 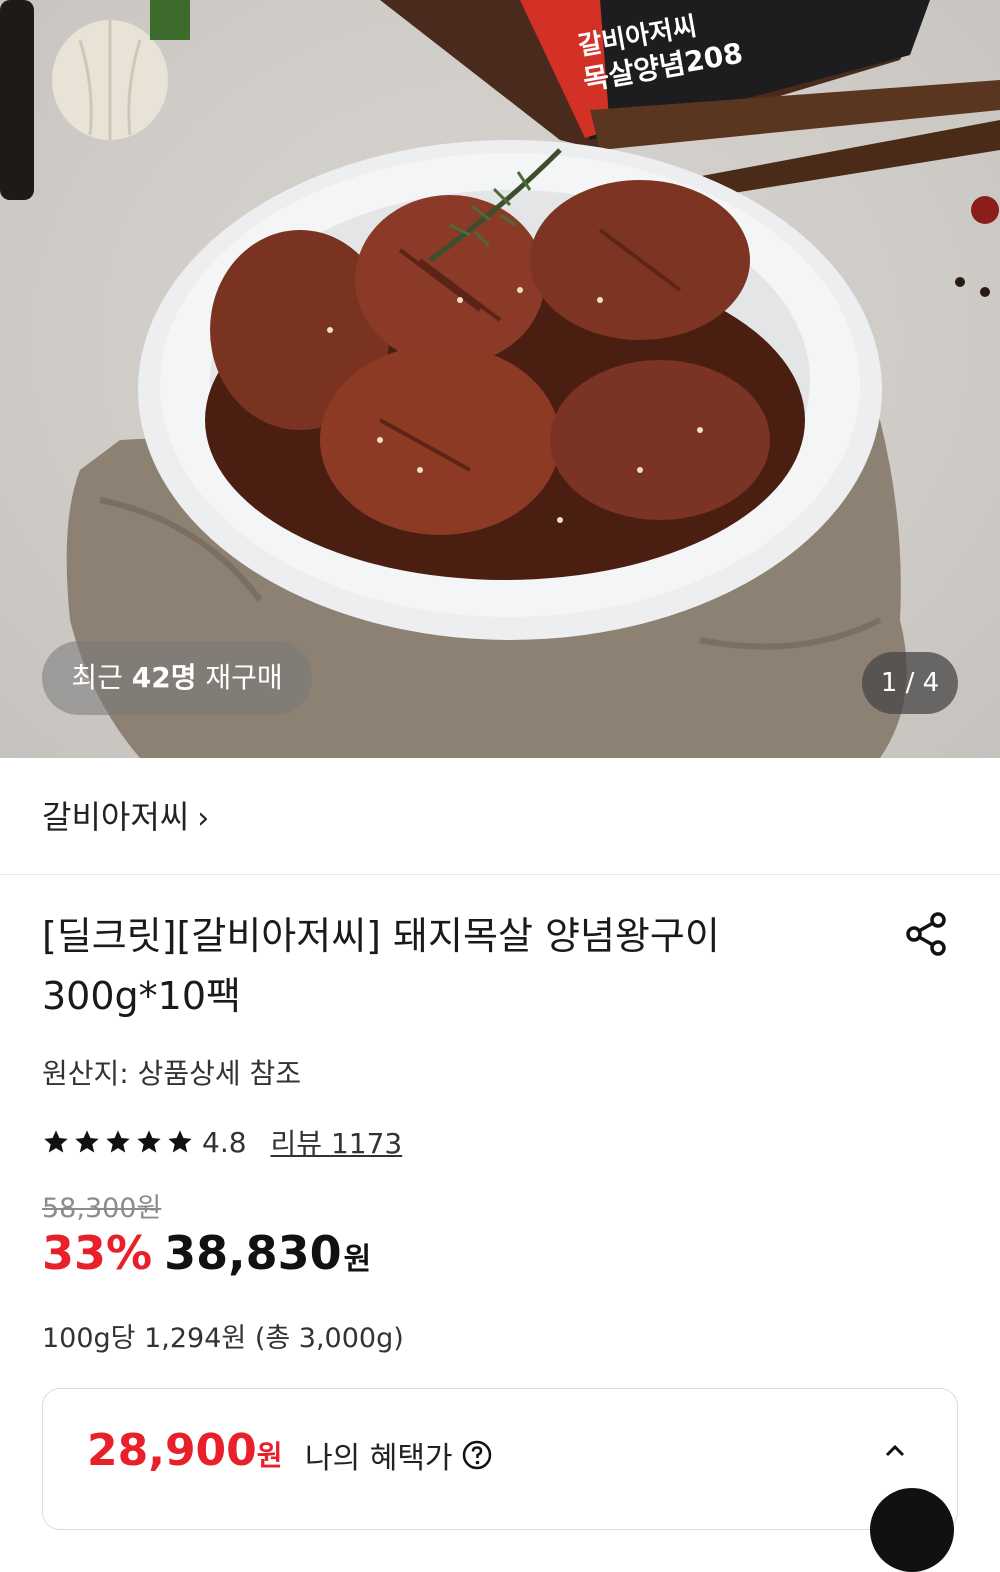 What do you see at coordinates (172, 1073) in the screenshot?
I see `origin-info: 원산지: 상품상세 참조` at bounding box center [172, 1073].